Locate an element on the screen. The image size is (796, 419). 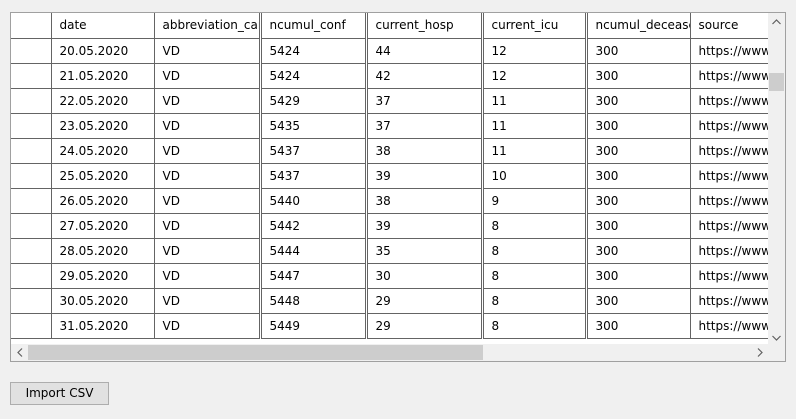
table-cell: 28.05.2020 is located at coordinates (102, 250).